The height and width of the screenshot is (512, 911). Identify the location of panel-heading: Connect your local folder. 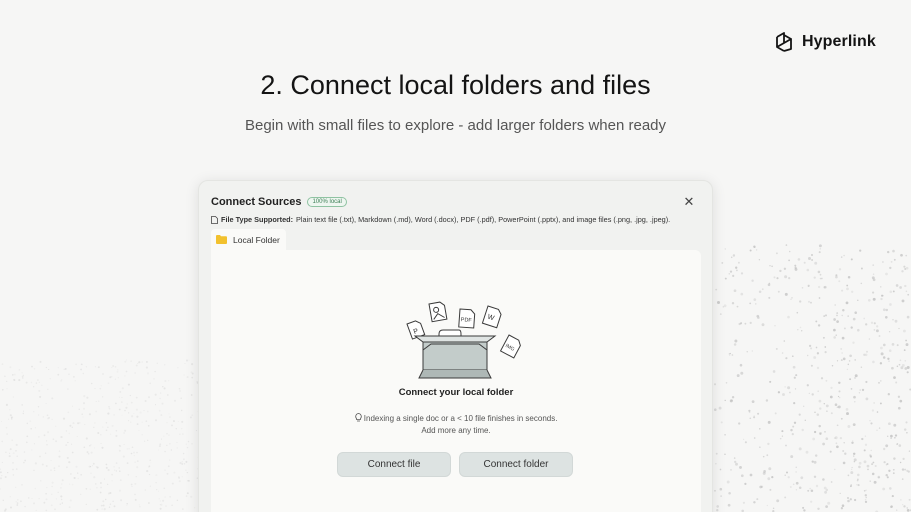
(456, 392).